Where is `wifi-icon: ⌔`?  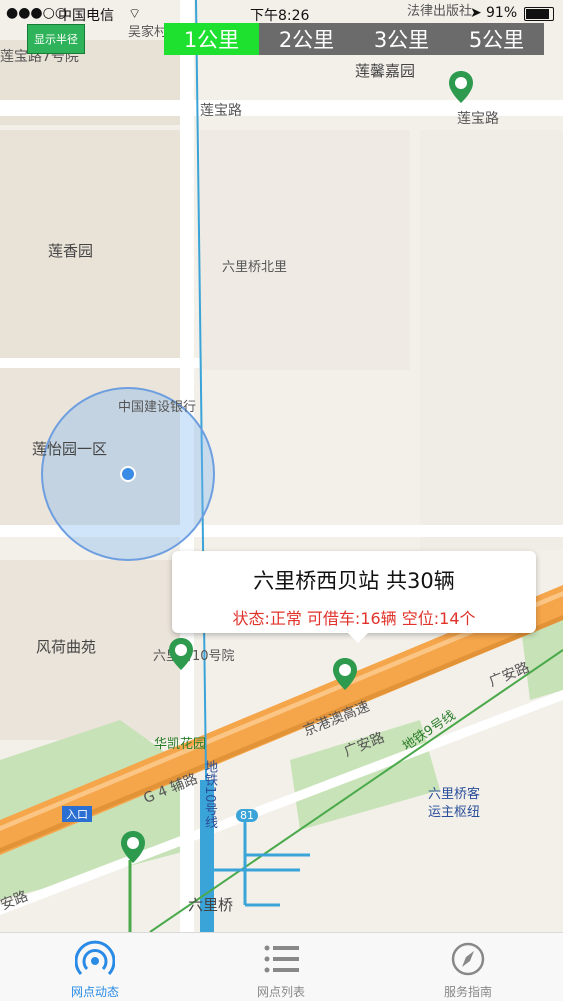
wifi-icon: ⌔ is located at coordinates (135, 14).